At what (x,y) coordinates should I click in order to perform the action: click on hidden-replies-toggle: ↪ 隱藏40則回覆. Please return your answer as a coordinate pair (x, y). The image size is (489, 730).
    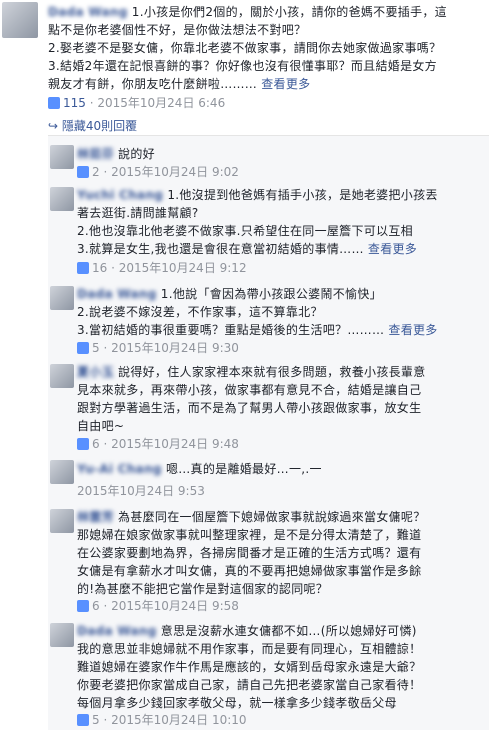
    Looking at the image, I should click on (92, 125).